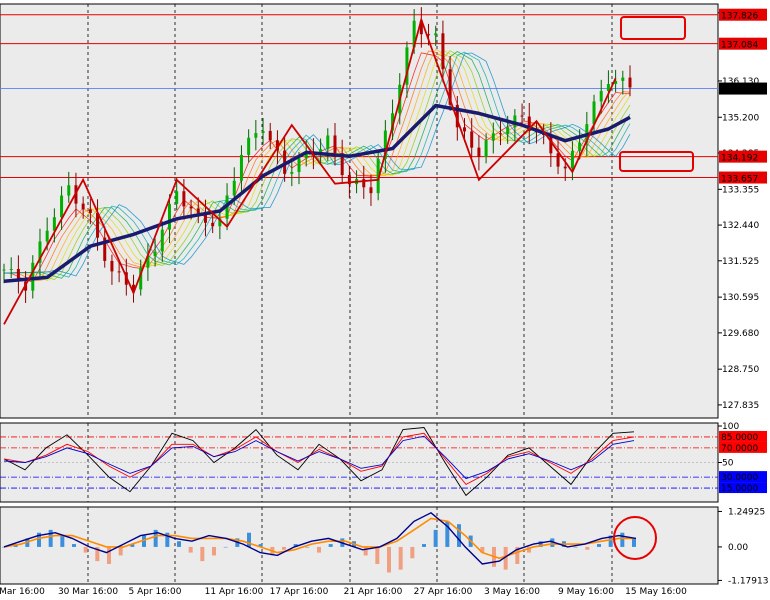 Image resolution: width=770 pixels, height=600 pixels. I want to click on osc-level-label: 30.0000, so click(739, 478).